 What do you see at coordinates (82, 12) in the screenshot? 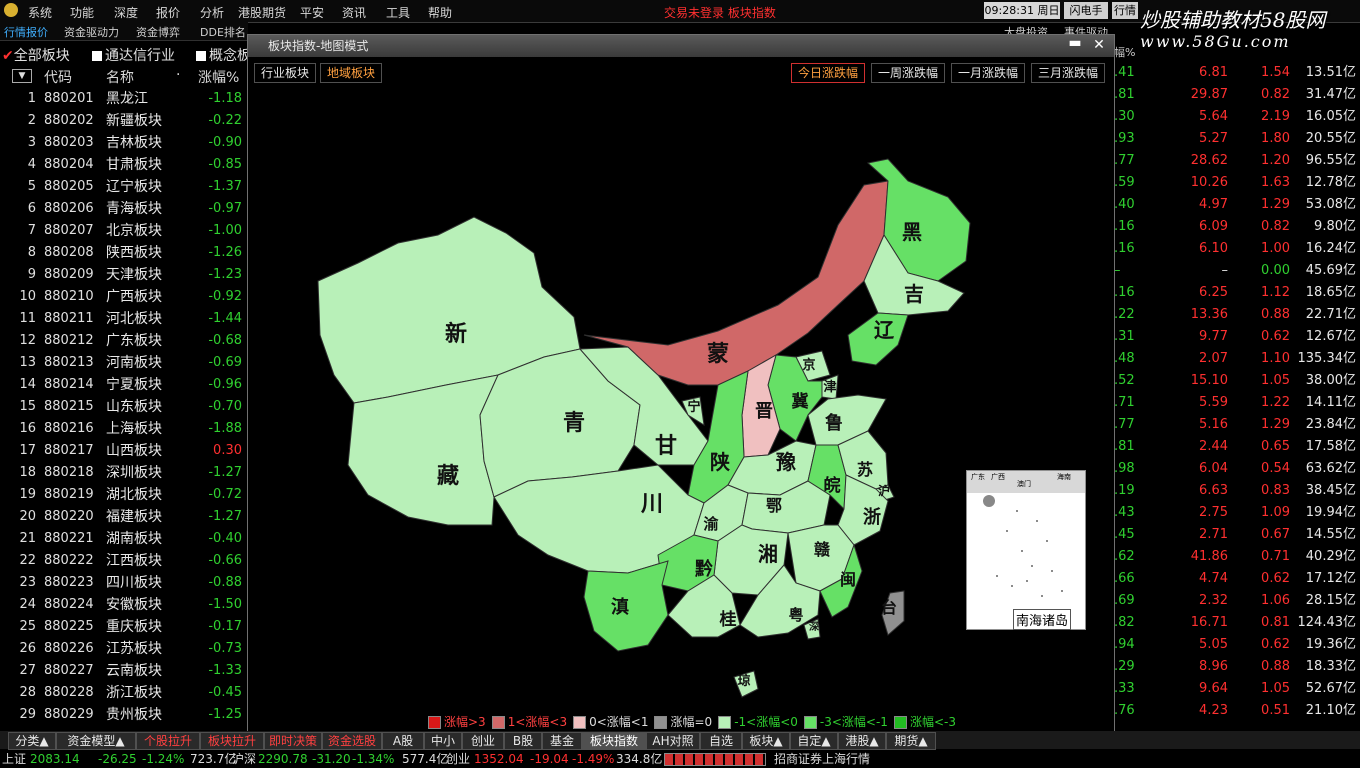
I see `menu-item-function: 功能` at bounding box center [82, 12].